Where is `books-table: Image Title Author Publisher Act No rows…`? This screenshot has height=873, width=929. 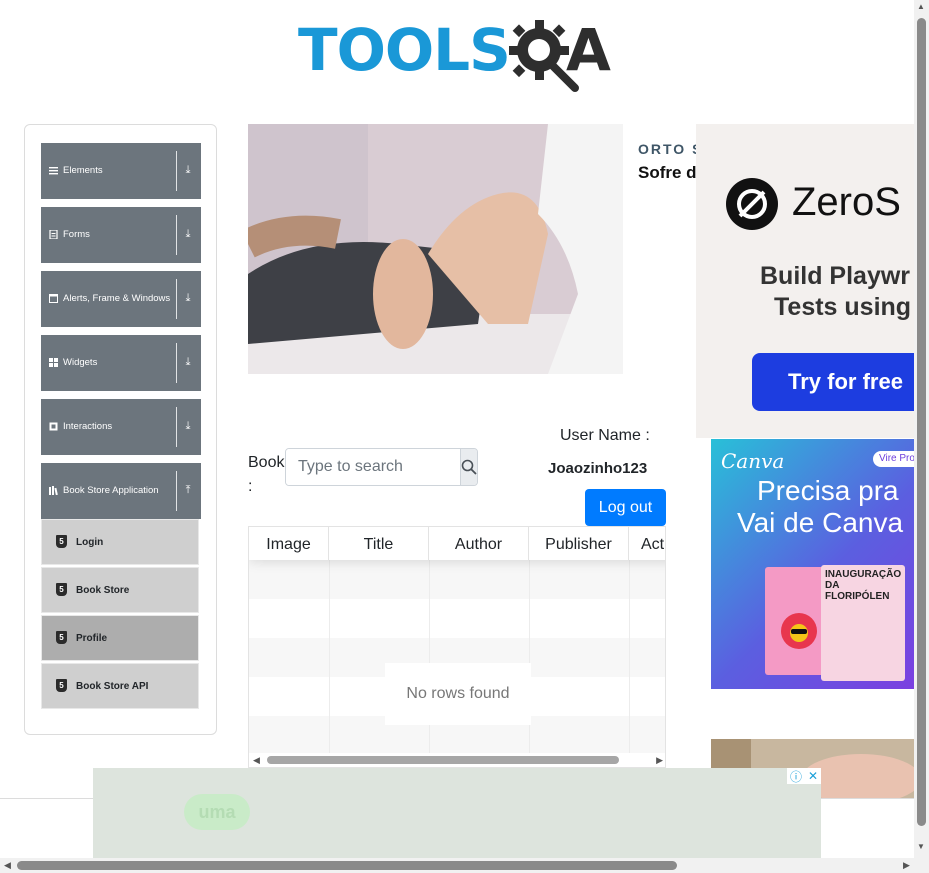
books-table: Image Title Author Publisher Act No rows… is located at coordinates (457, 647).